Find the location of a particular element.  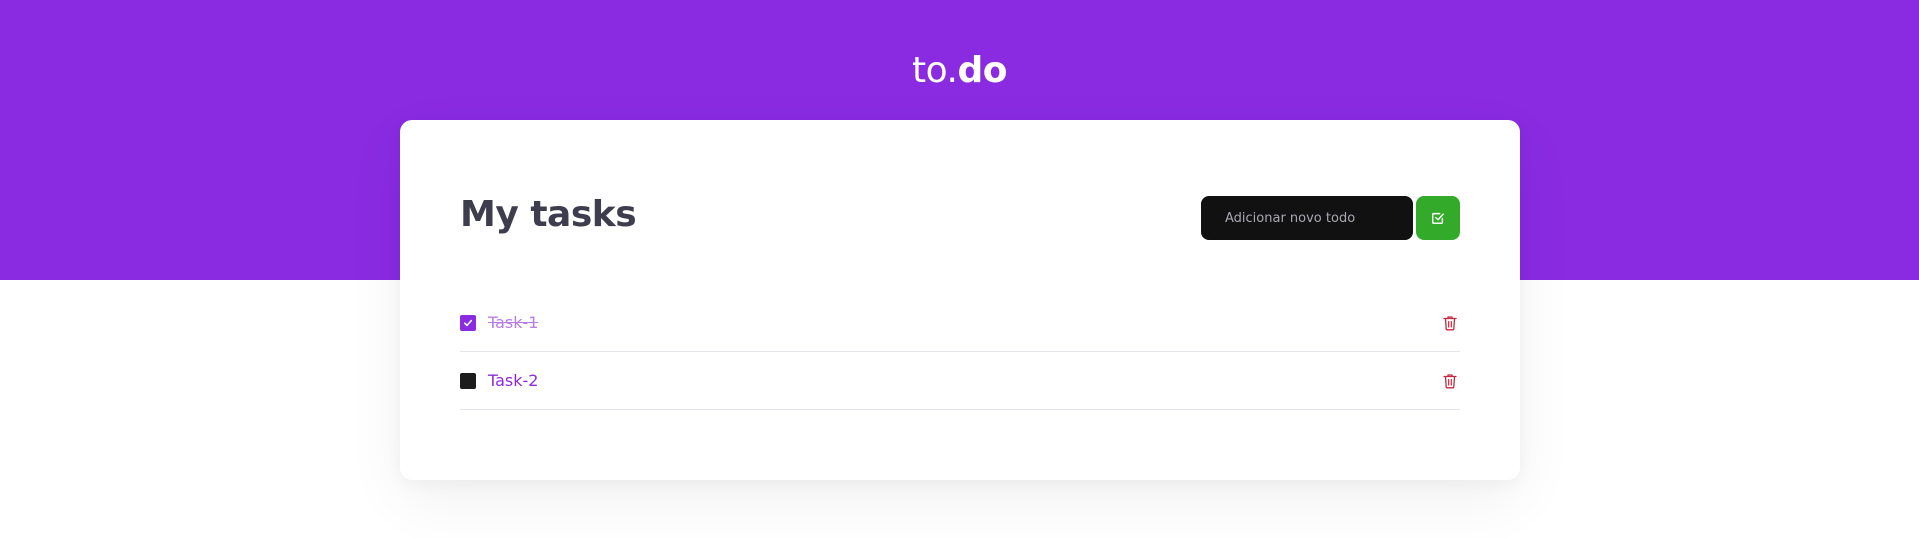

check-square-icon is located at coordinates (1438, 218).